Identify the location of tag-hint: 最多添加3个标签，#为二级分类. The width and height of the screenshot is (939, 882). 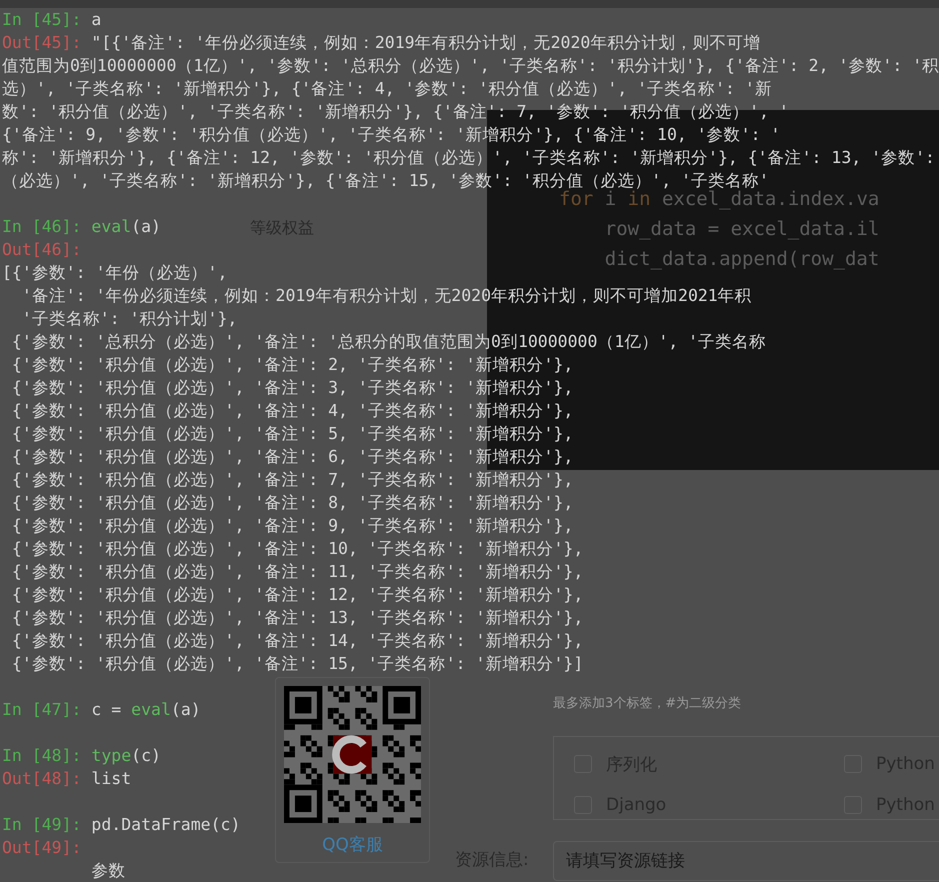
(647, 703).